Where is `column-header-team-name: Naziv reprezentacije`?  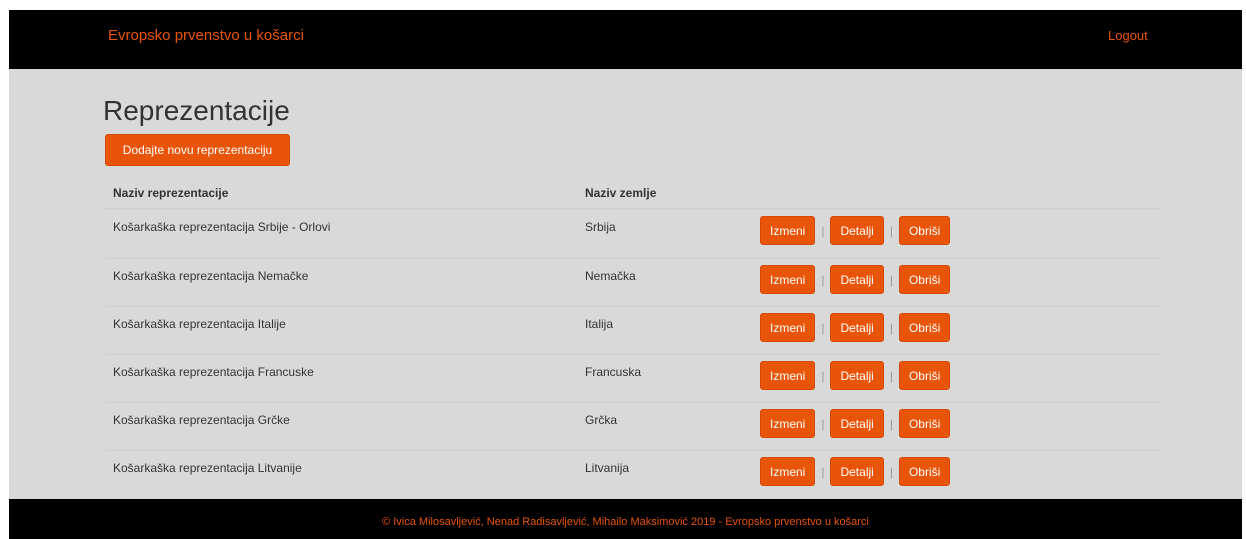 column-header-team-name: Naziv reprezentacije is located at coordinates (171, 193).